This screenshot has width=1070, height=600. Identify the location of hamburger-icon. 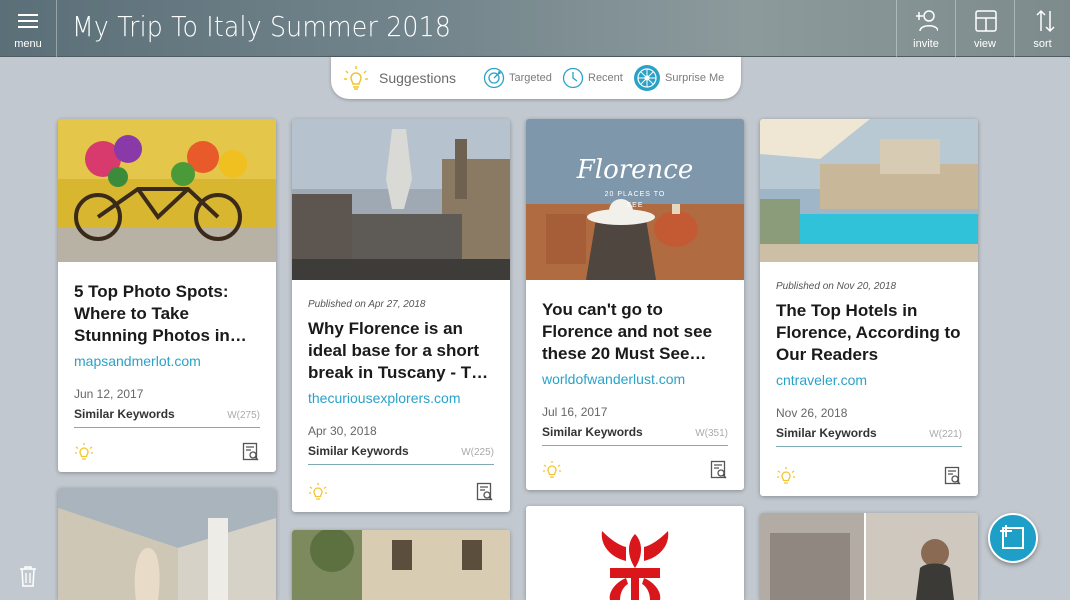
(28, 21).